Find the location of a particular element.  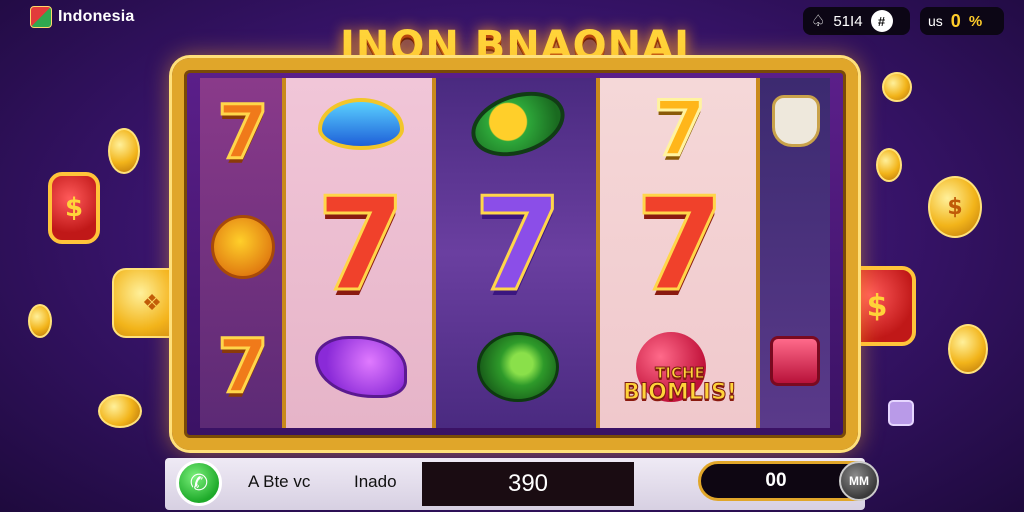

symbol-leaf-icon is located at coordinates (518, 124).